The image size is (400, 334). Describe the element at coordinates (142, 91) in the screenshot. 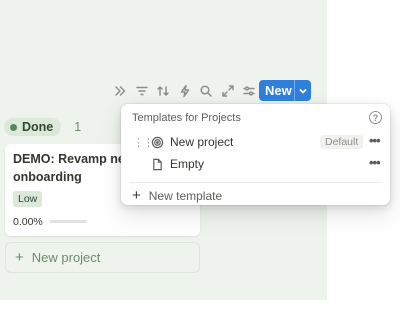

I see `filter-icon` at that location.